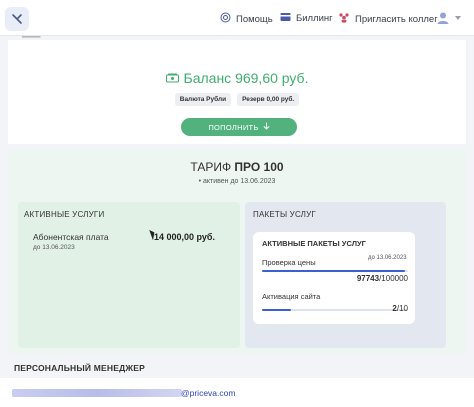  I want to click on tariff-status-text: активен до 13.06.2023, so click(239, 181).